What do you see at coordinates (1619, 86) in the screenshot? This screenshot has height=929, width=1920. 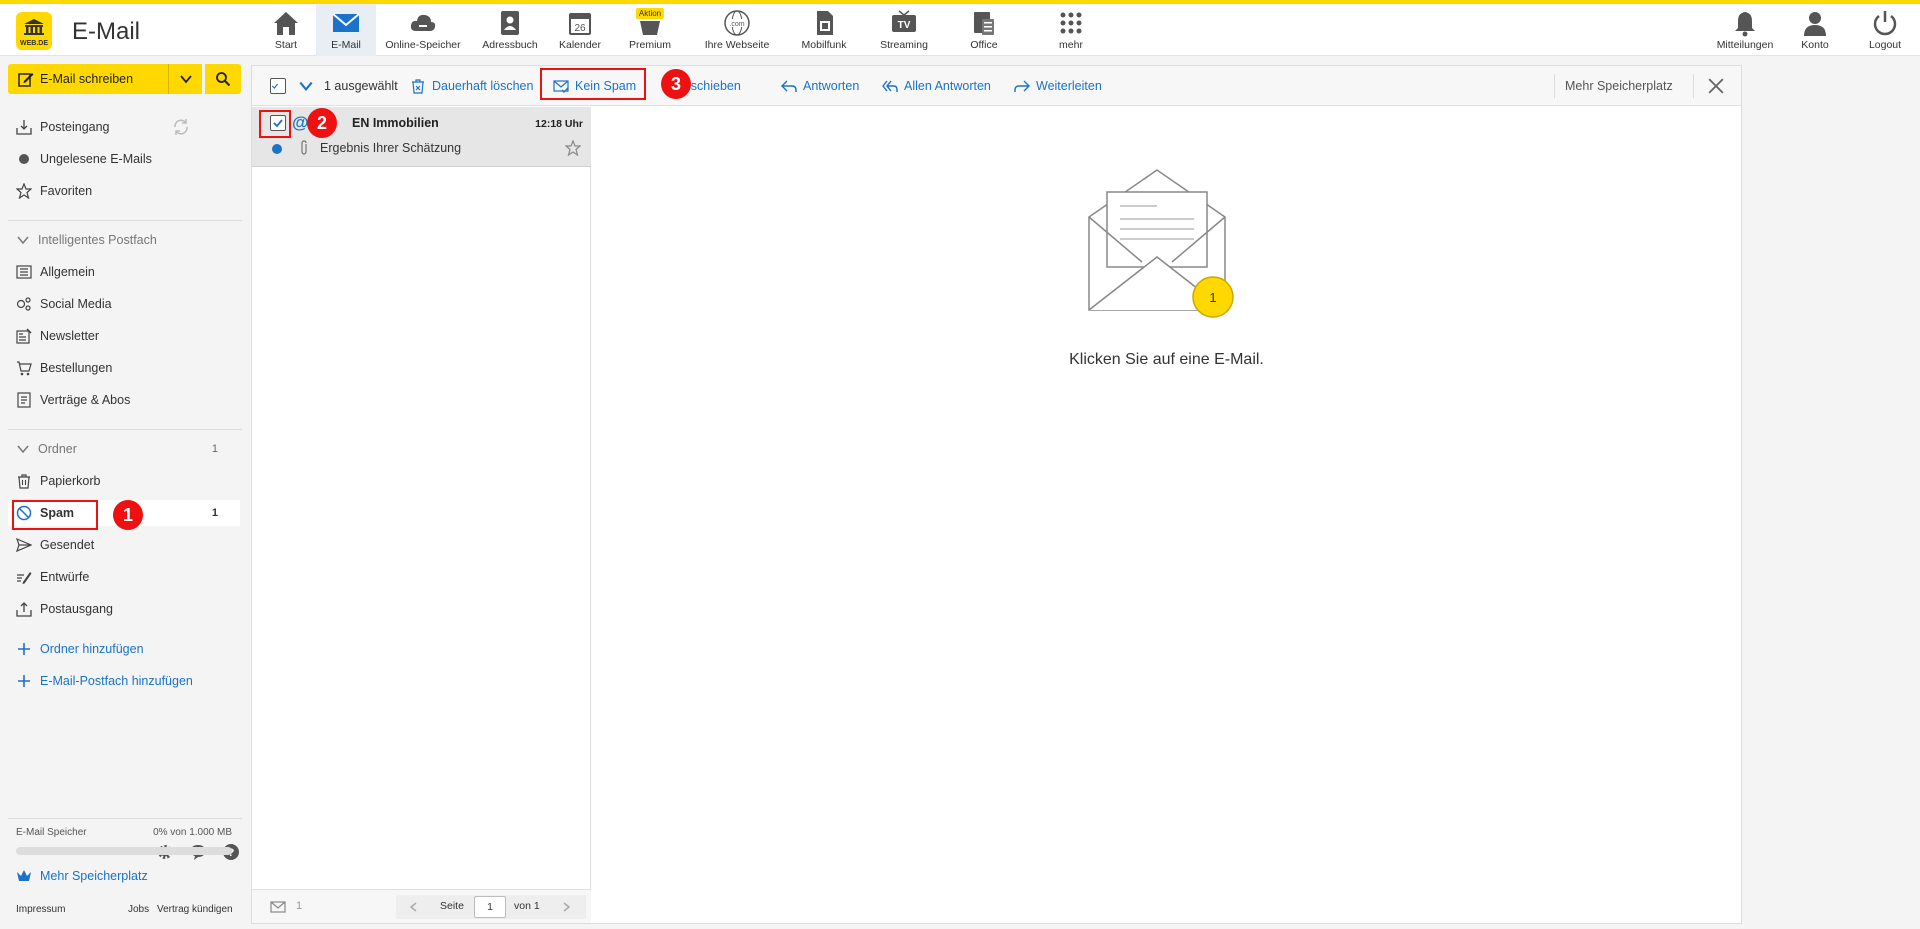 I see `toolbar-more-storage: Mehr Speicherplatz` at bounding box center [1619, 86].